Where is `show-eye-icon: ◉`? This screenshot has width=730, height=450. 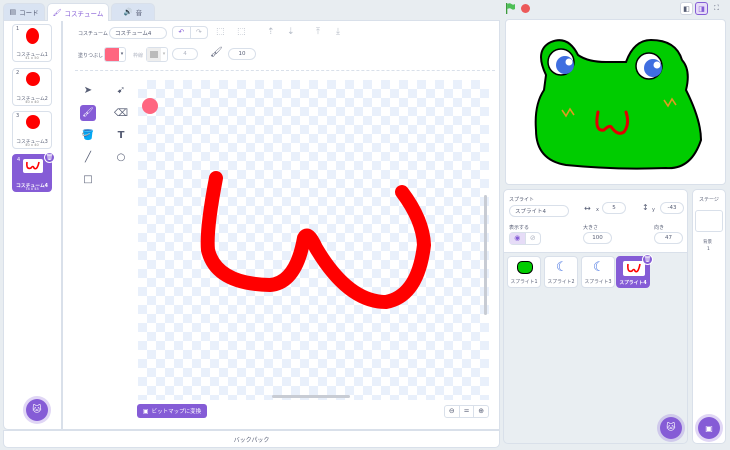
show-eye-icon: ◉ is located at coordinates (518, 238).